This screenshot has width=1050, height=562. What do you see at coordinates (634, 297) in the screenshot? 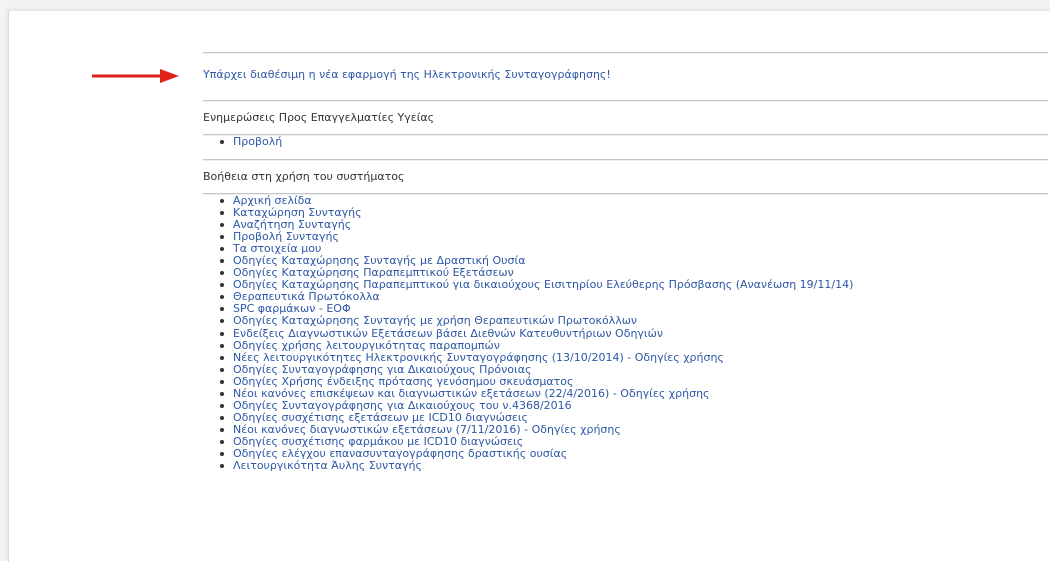
I see `help-link: Θεραπευτικά Πρωτόκολλα` at bounding box center [634, 297].